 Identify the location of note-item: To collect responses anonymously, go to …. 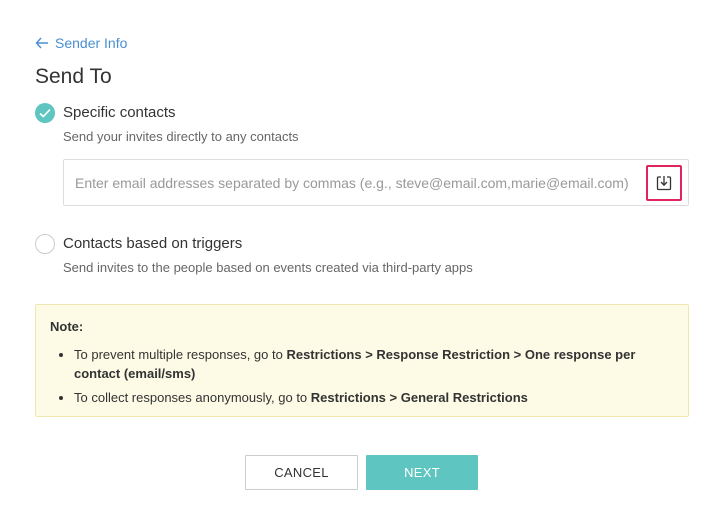
(362, 397).